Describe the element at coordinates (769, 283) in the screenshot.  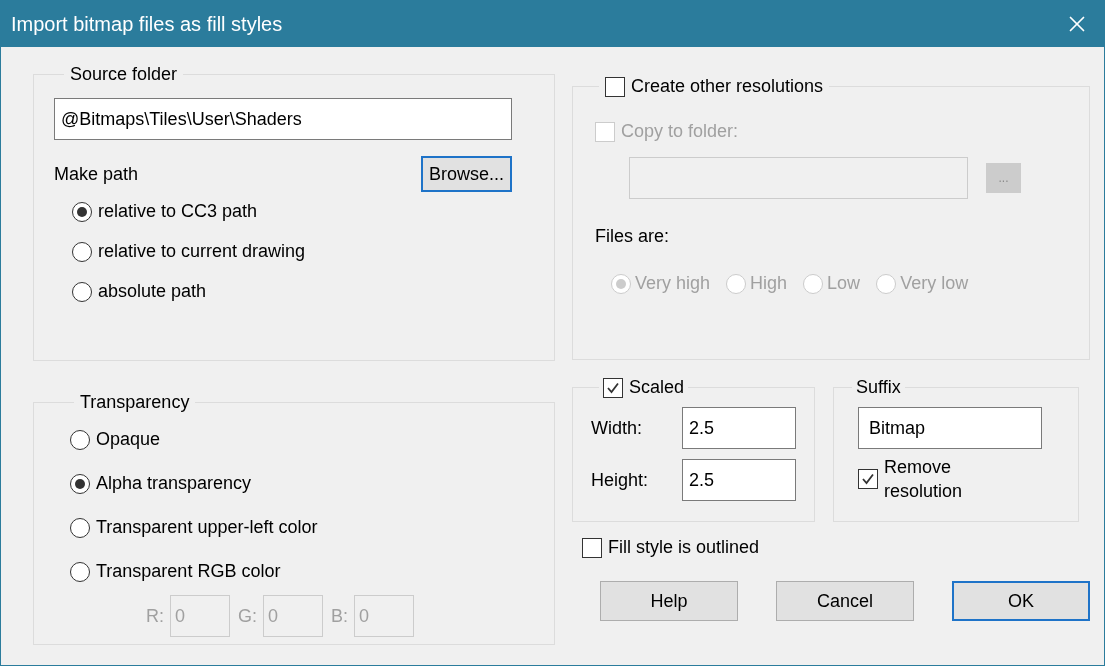
I see `radio-label: High` at that location.